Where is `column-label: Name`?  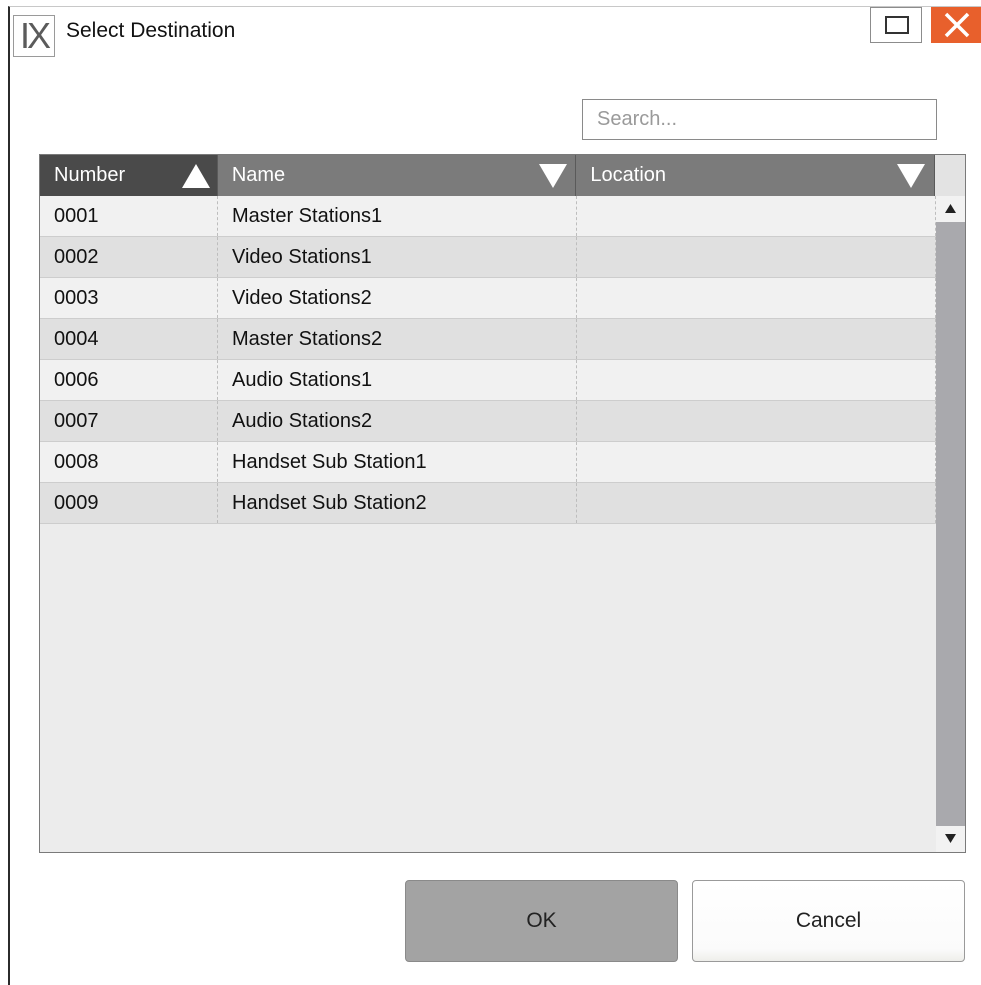
column-label: Name is located at coordinates (258, 175).